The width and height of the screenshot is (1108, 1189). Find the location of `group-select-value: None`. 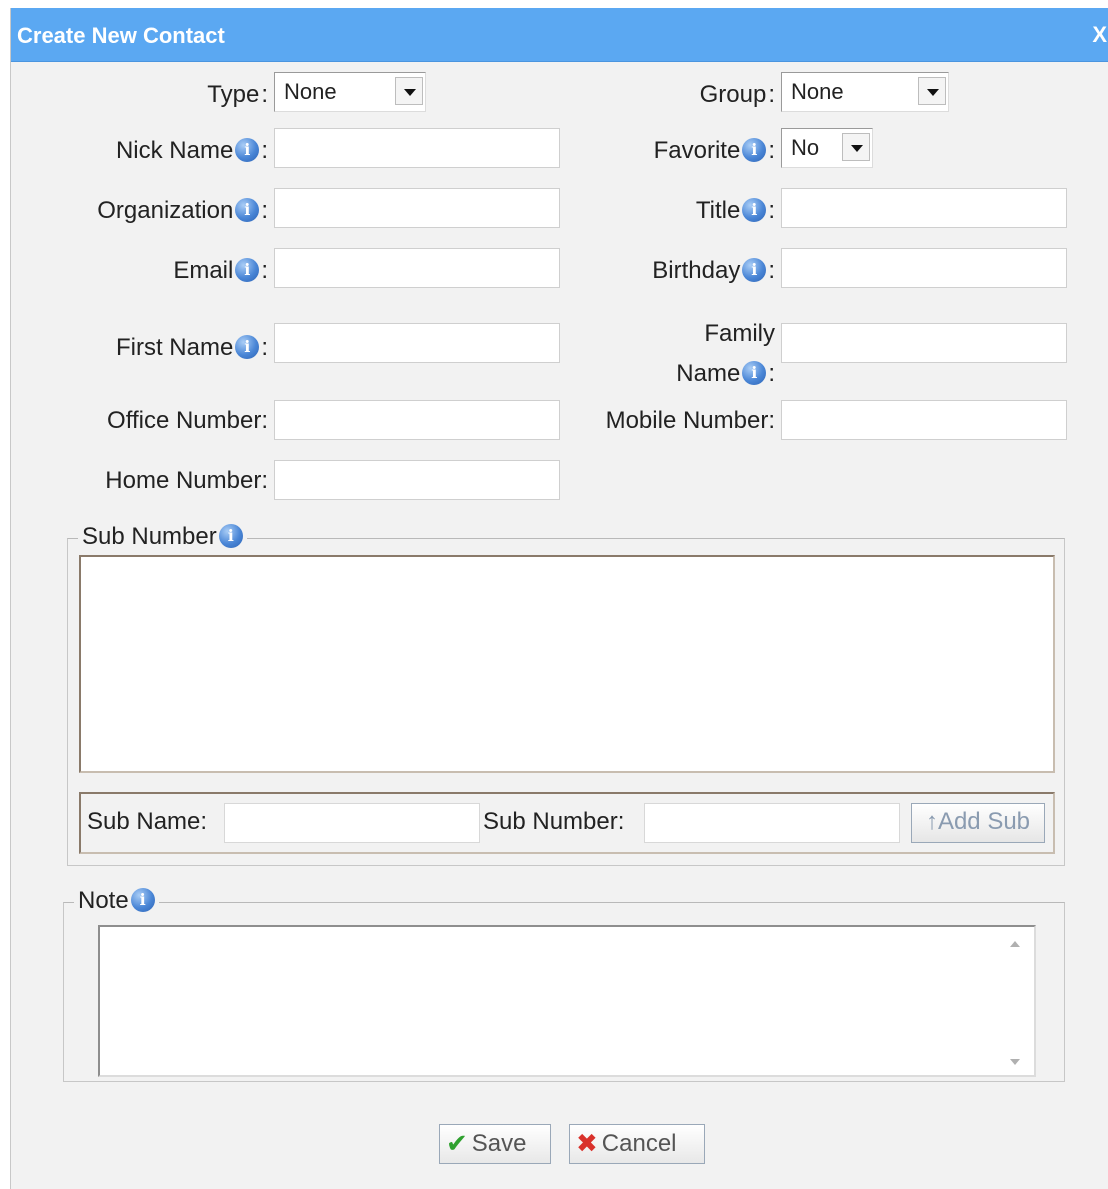

group-select-value: None is located at coordinates (817, 91).